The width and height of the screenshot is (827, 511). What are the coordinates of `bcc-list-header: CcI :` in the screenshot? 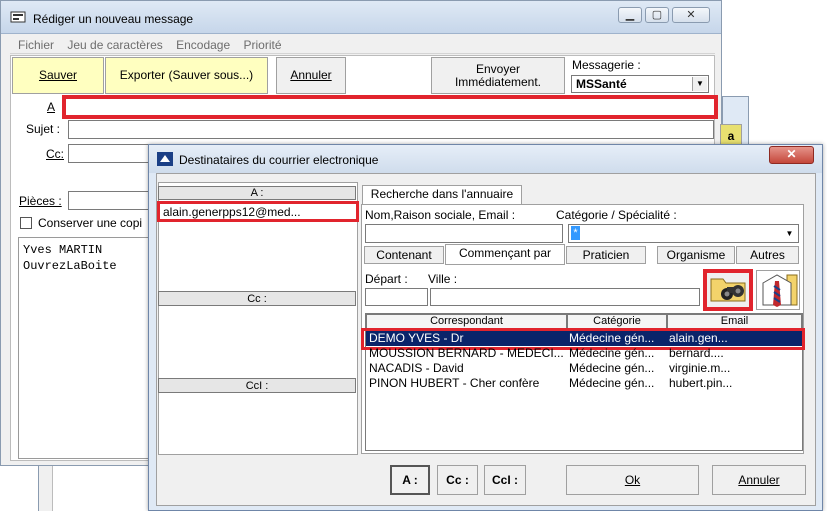 It's located at (257, 385).